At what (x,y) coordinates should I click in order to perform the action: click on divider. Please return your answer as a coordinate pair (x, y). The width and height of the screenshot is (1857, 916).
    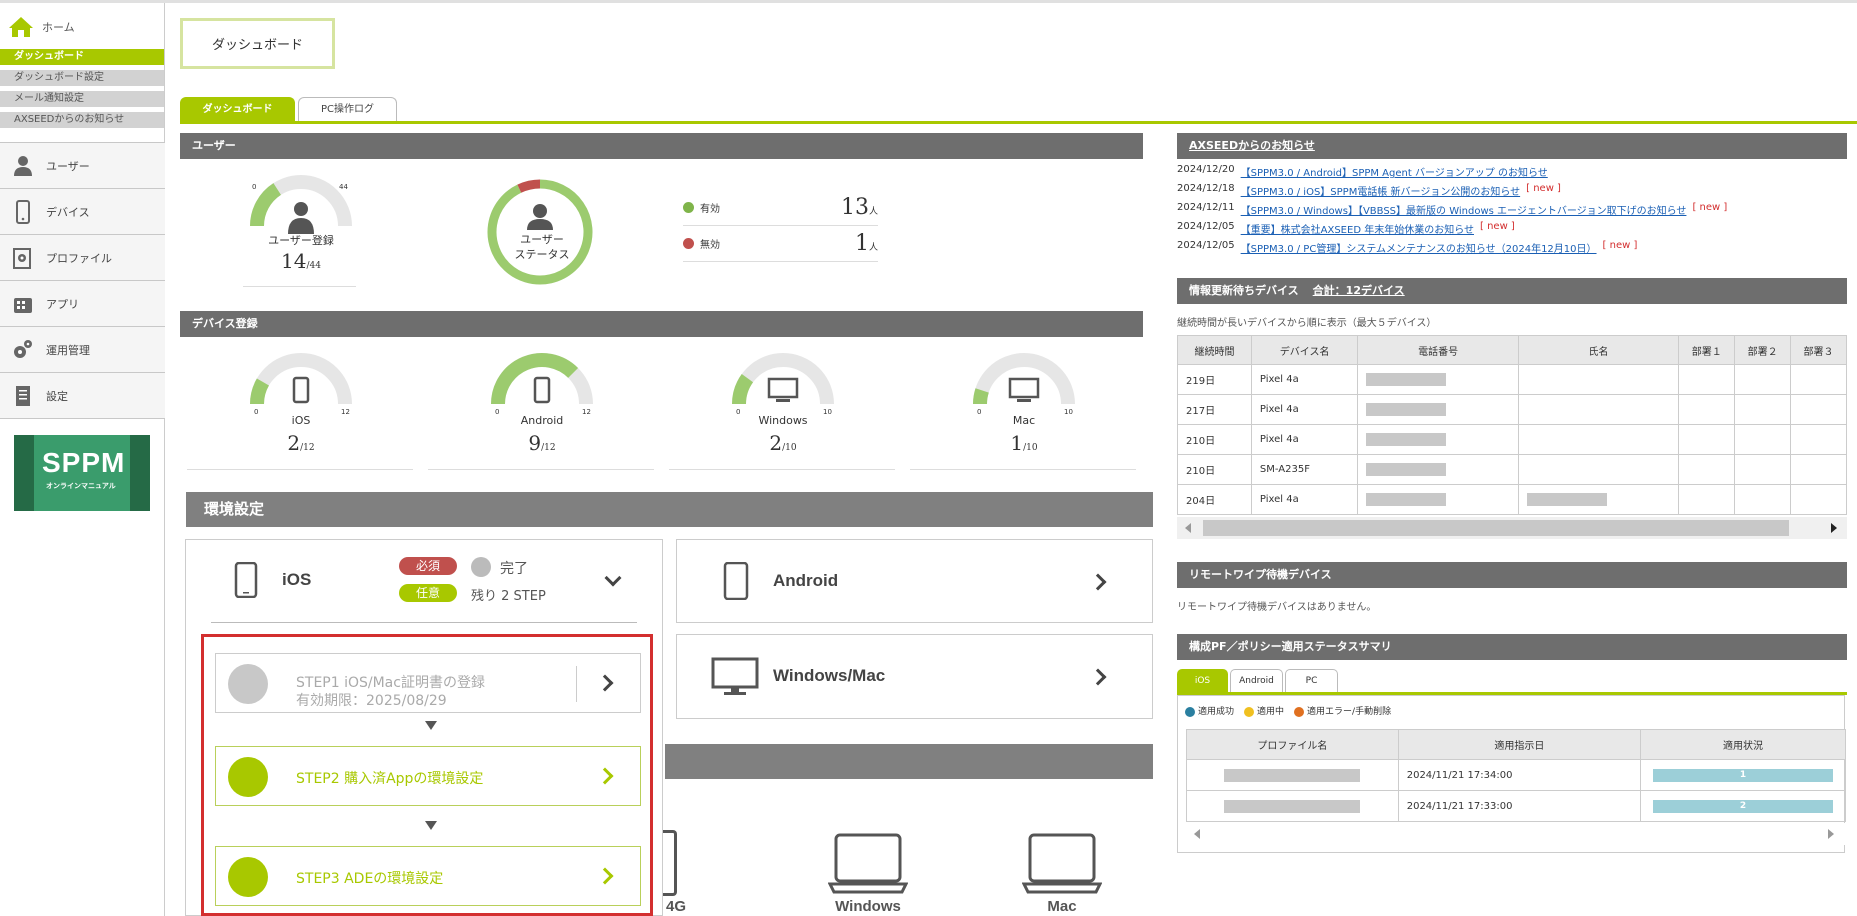
    Looking at the image, I should click on (424, 622).